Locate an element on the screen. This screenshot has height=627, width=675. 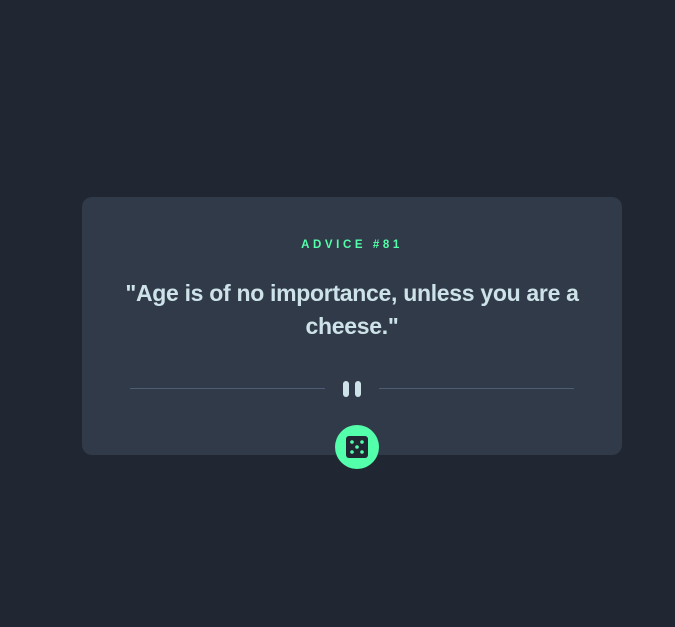
dice-icon is located at coordinates (357, 447).